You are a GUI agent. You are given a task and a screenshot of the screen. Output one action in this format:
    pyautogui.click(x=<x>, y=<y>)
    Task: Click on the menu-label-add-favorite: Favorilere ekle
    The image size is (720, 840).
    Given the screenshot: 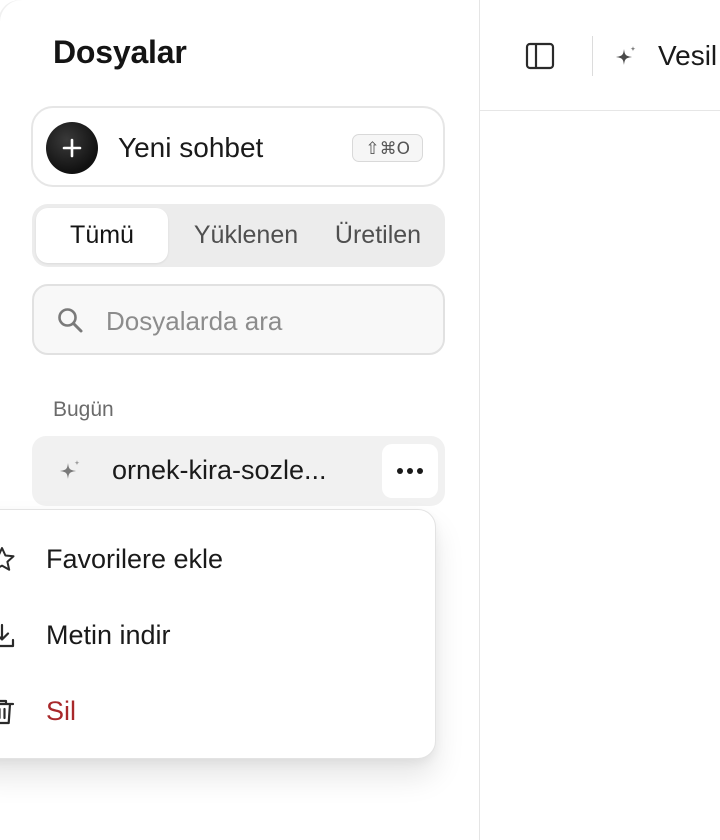 What is the action you would take?
    pyautogui.click(x=135, y=559)
    